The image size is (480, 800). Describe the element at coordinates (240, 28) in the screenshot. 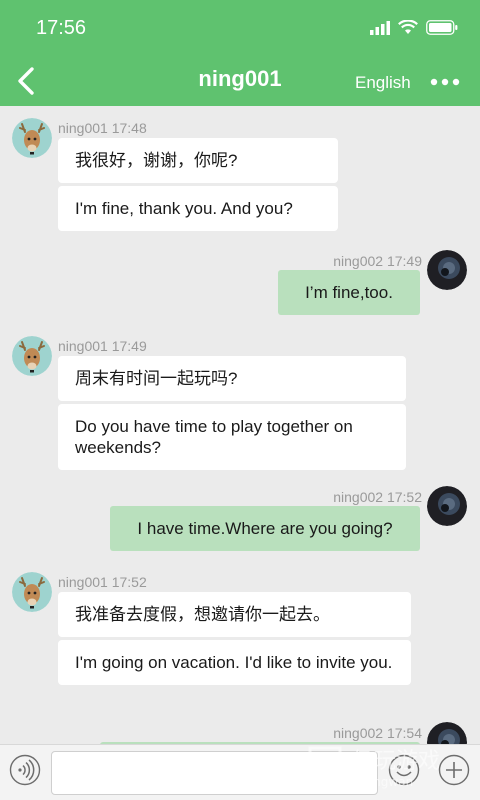

I see `status-bar: 17:56` at that location.